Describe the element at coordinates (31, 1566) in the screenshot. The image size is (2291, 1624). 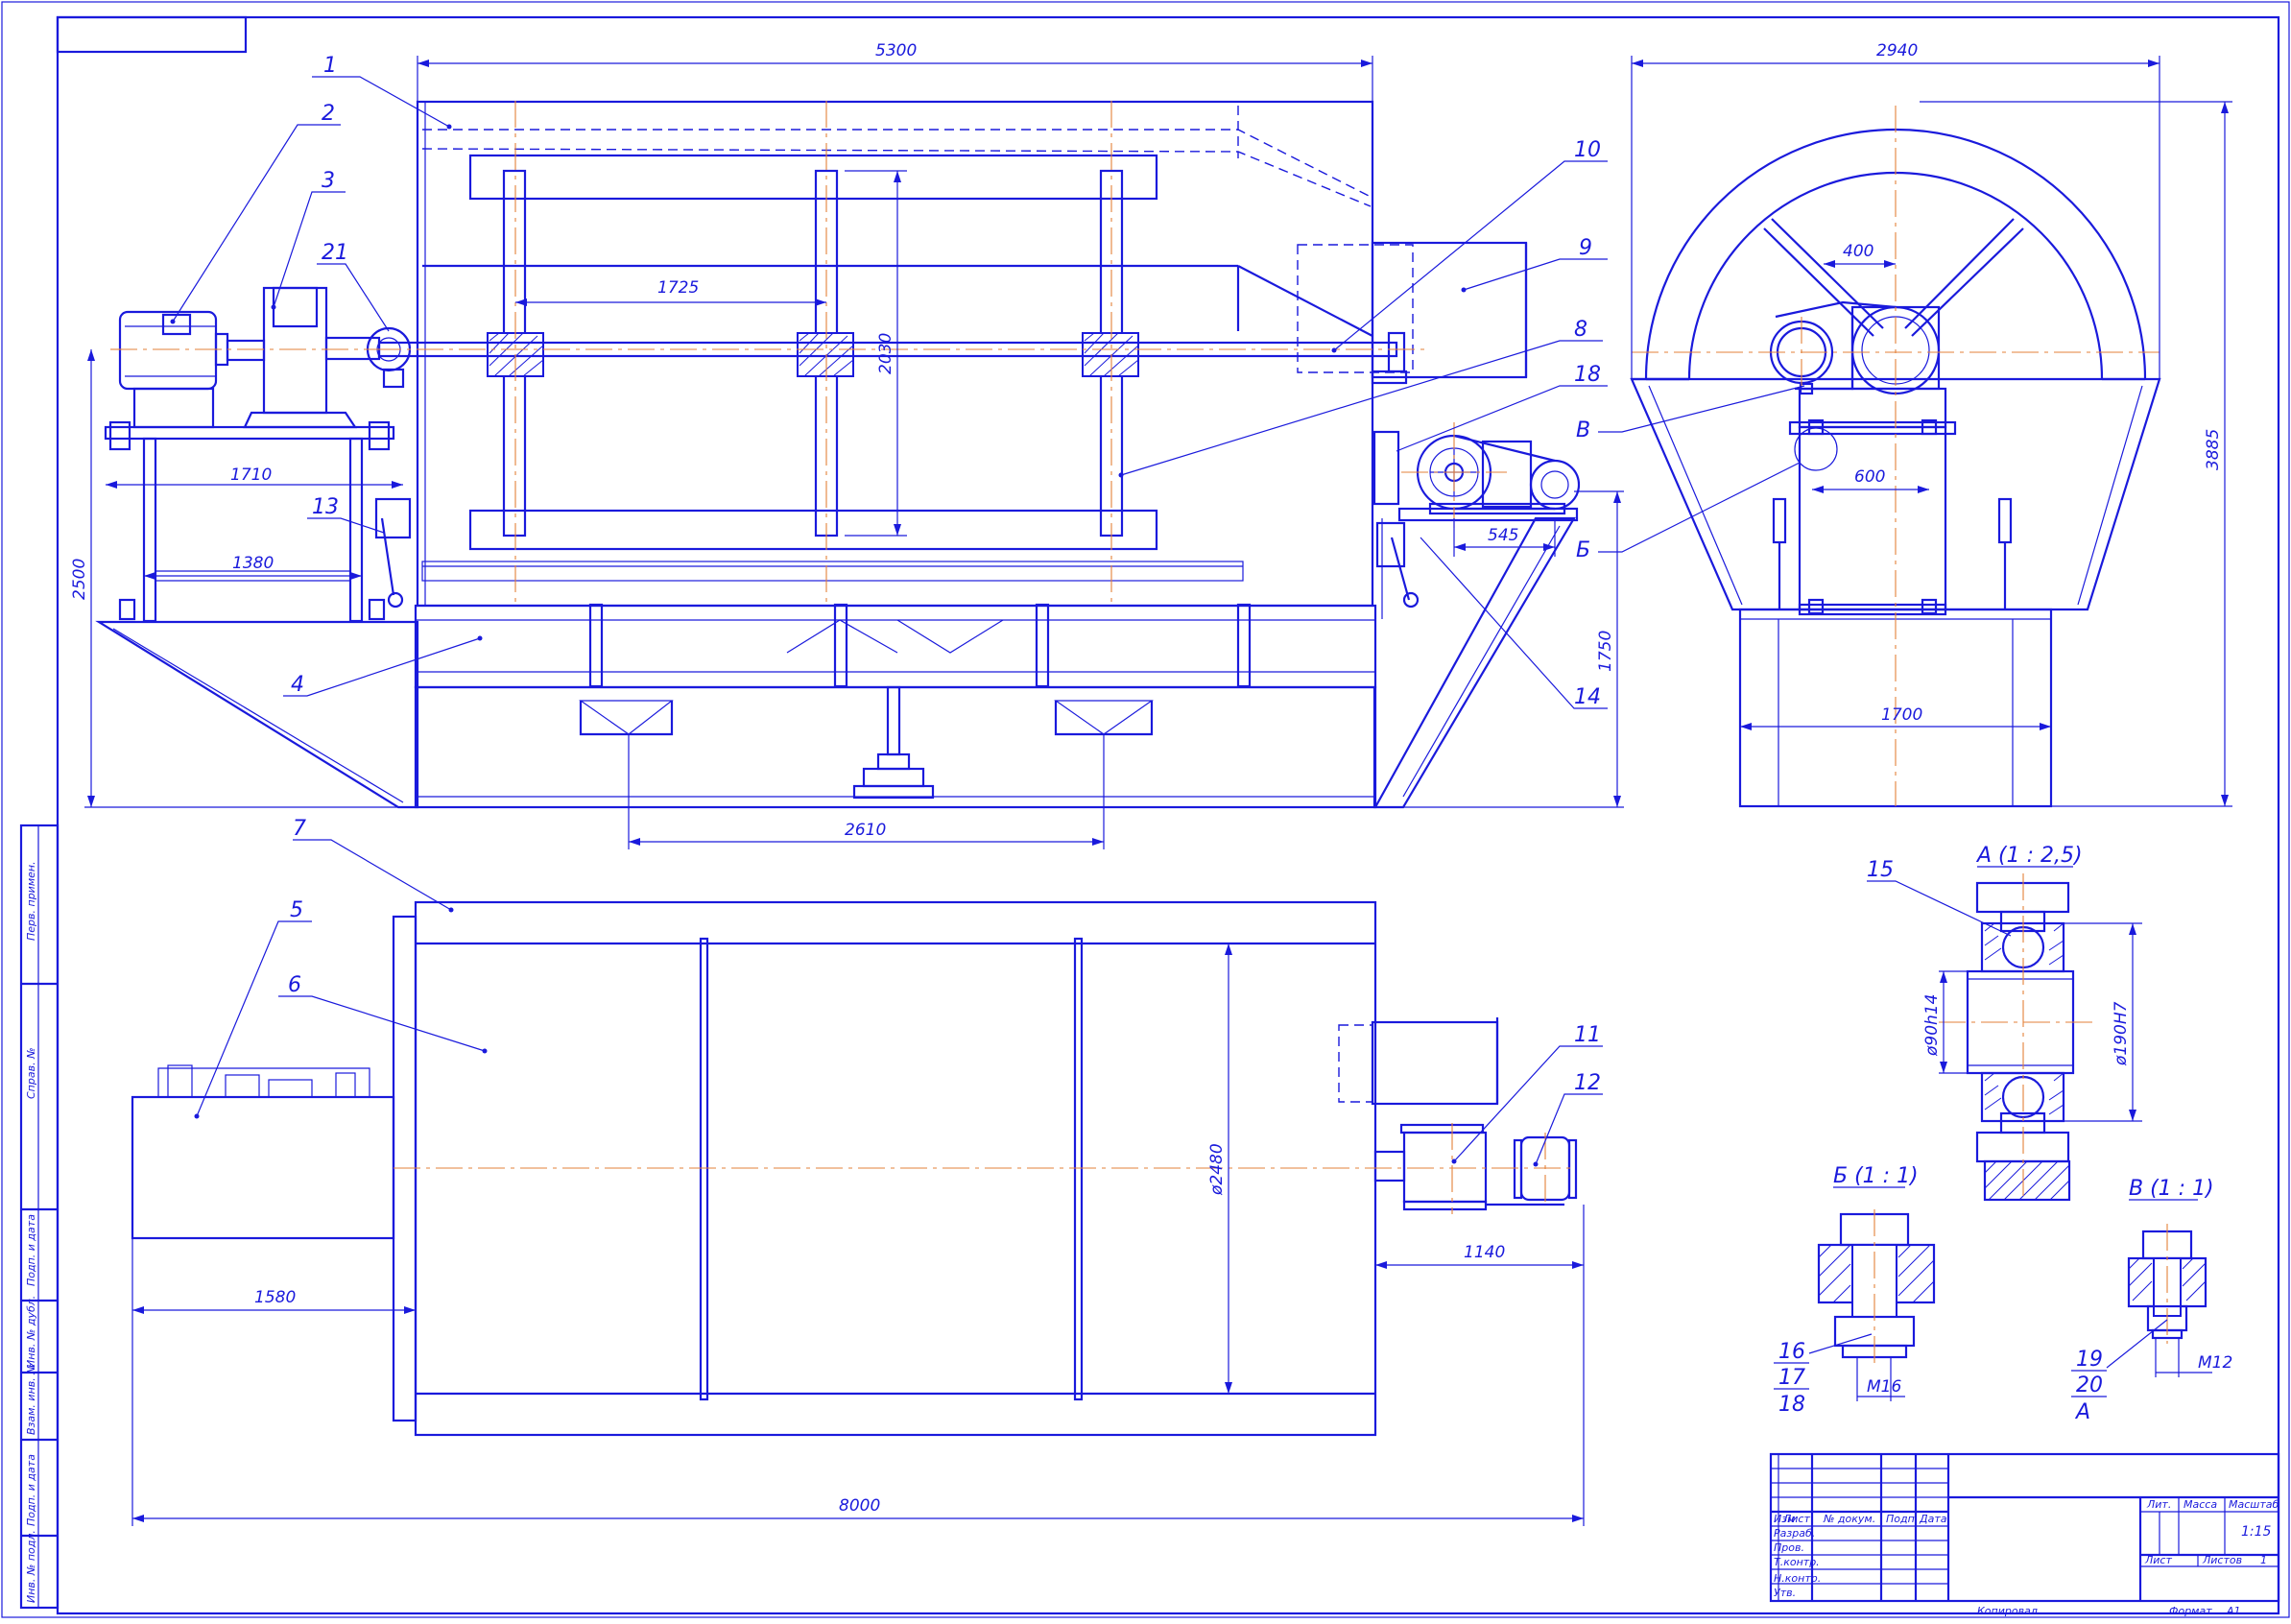
I see `stamp-text-7: Инв. № подл.` at that location.